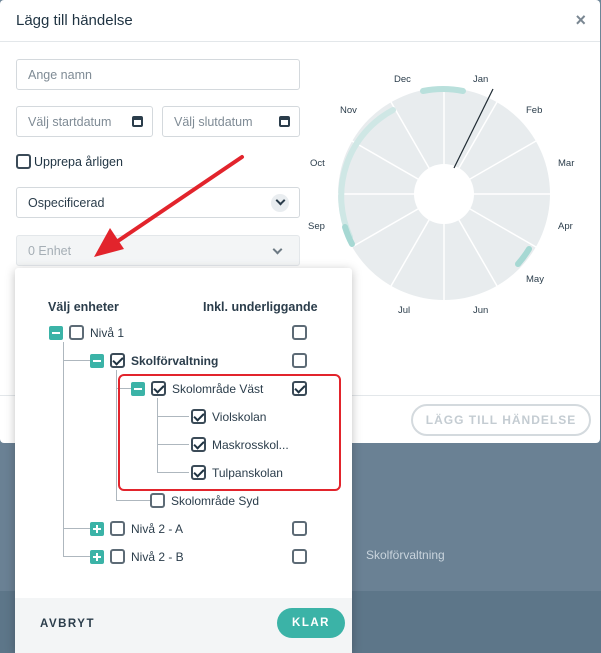  What do you see at coordinates (229, 432) in the screenshot?
I see `highlight-box` at bounding box center [229, 432].